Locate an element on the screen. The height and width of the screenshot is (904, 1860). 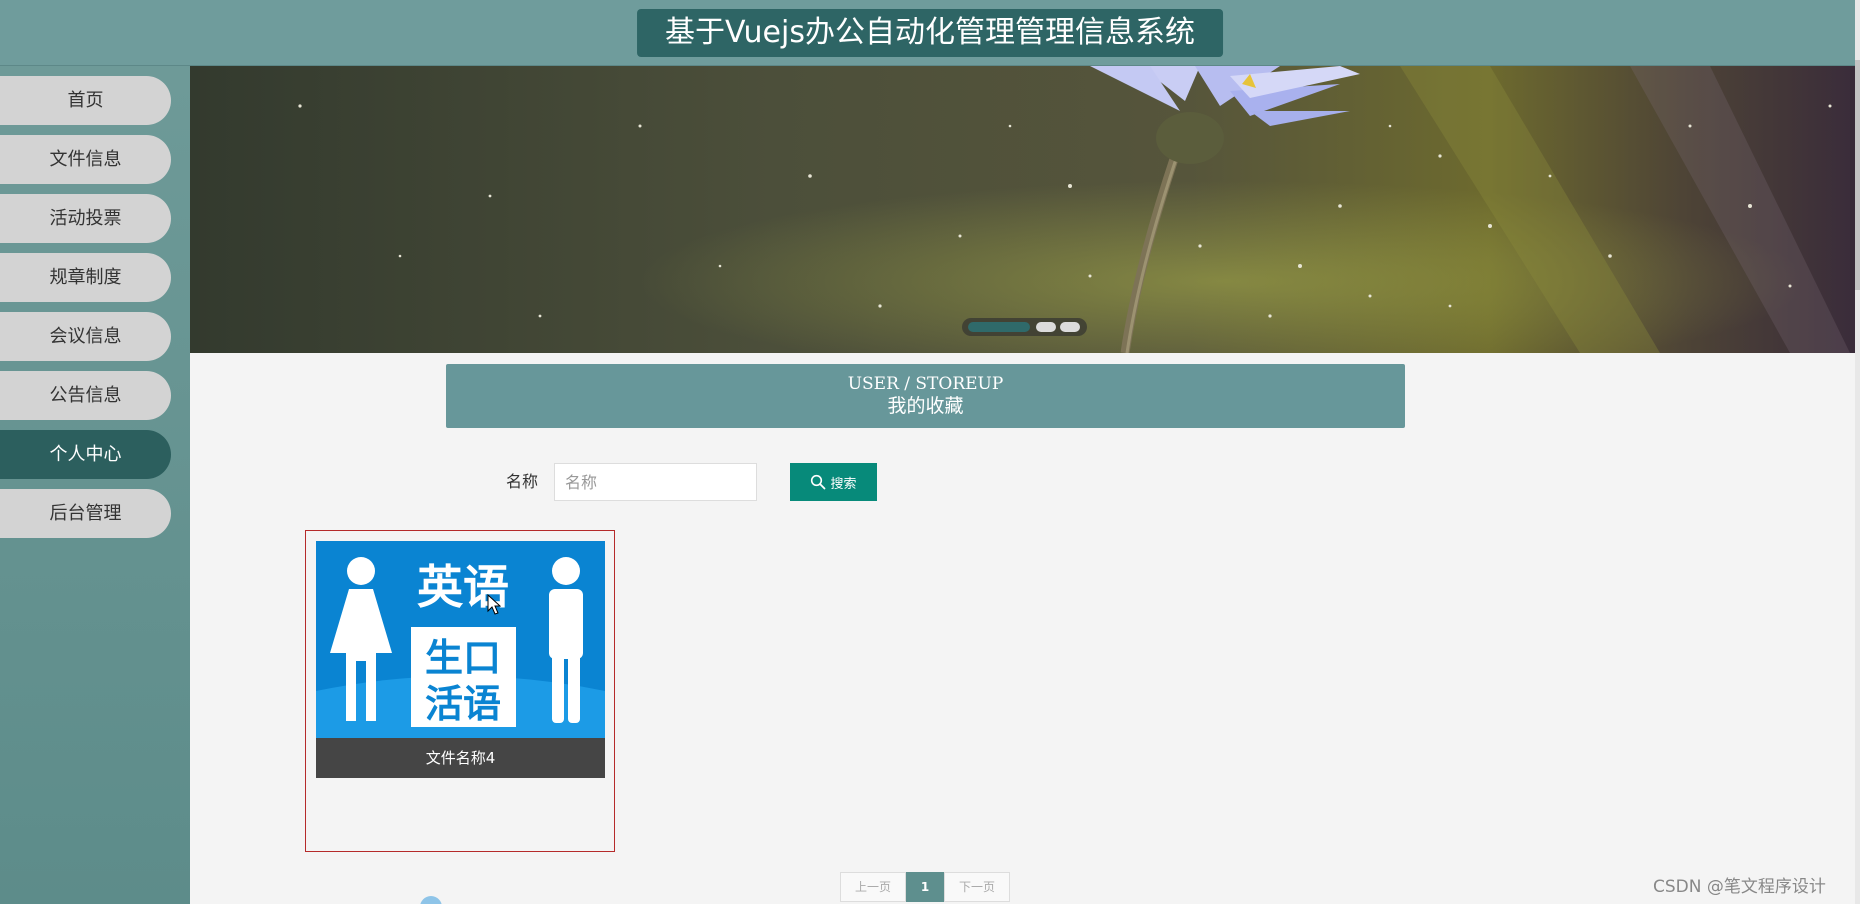
pagination: 上一页 1 下一页 is located at coordinates (925, 887).